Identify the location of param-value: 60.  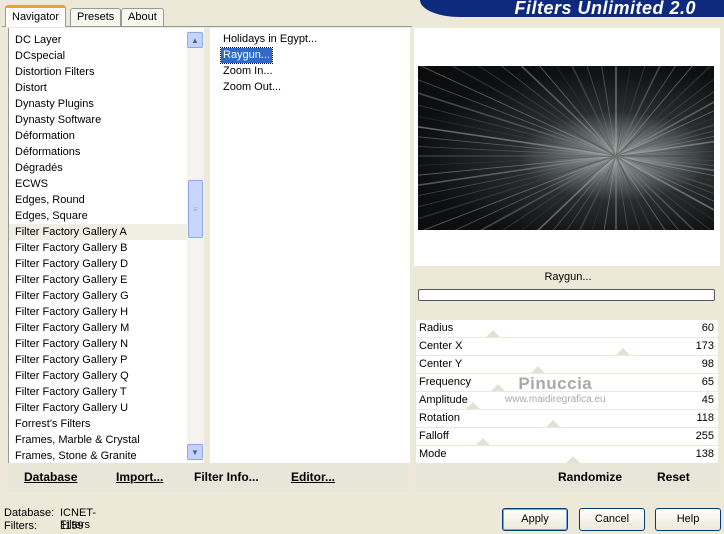
(707, 328).